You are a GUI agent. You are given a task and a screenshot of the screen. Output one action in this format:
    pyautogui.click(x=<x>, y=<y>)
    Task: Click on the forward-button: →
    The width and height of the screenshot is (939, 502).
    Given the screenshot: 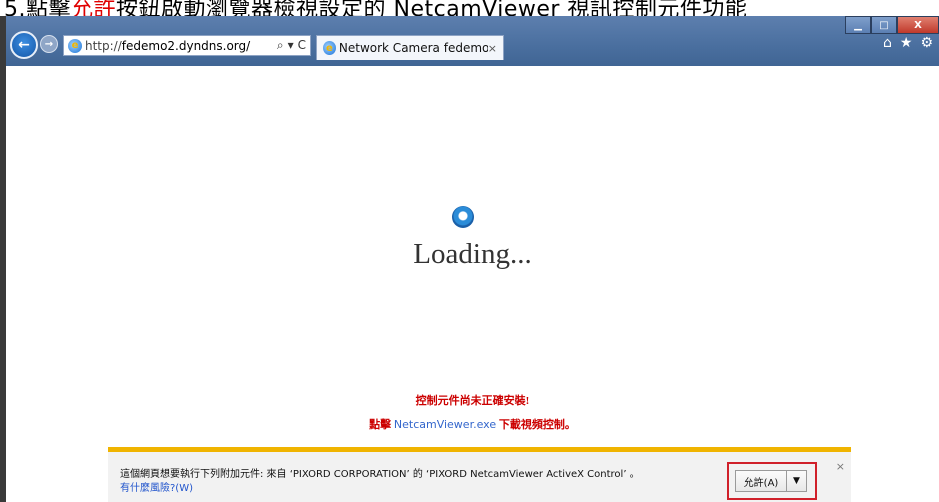 What is the action you would take?
    pyautogui.click(x=49, y=44)
    